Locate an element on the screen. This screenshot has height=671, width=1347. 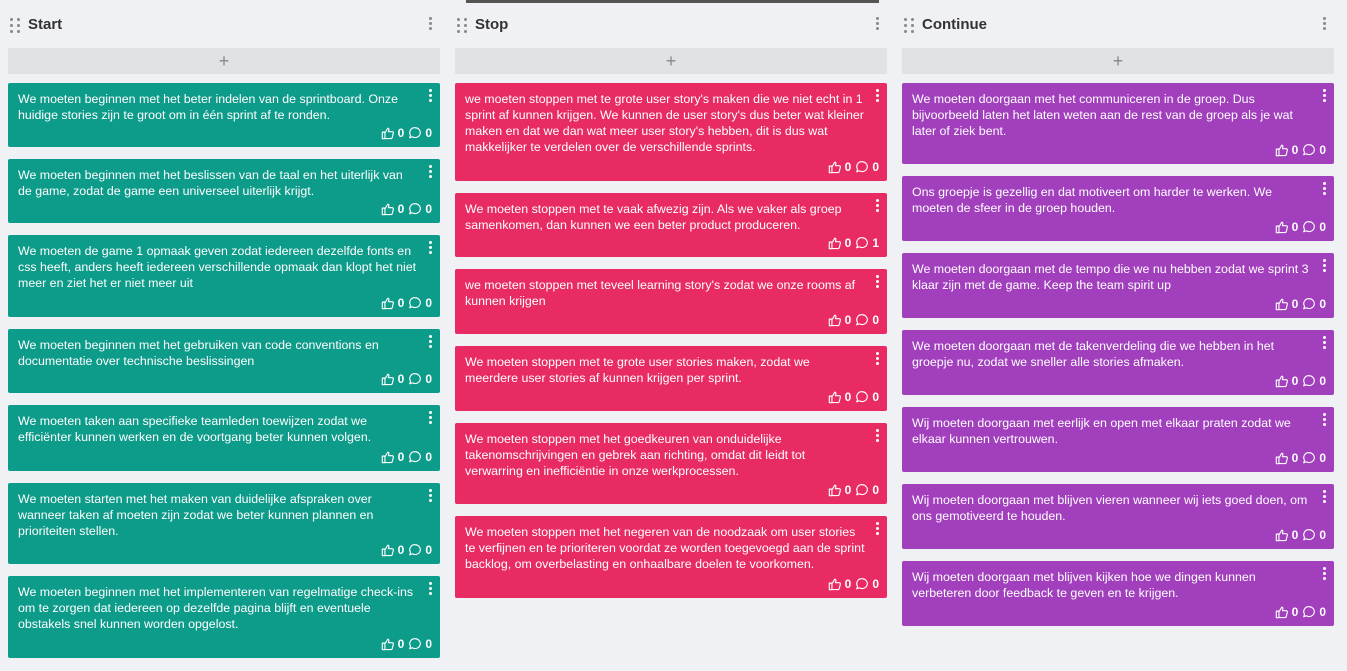
card-footer: 0 1 is located at coordinates (853, 243).